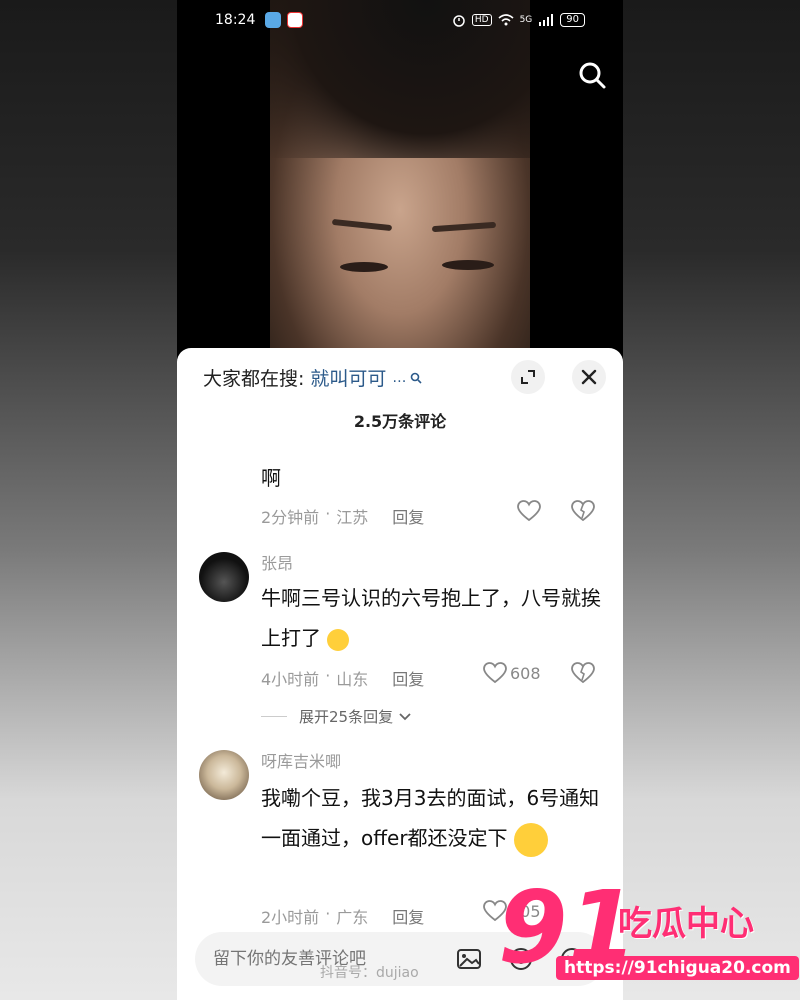 This screenshot has width=800, height=1000. What do you see at coordinates (369, 973) in the screenshot?
I see `douyin-watermark: 抖音号：dujiao` at bounding box center [369, 973].